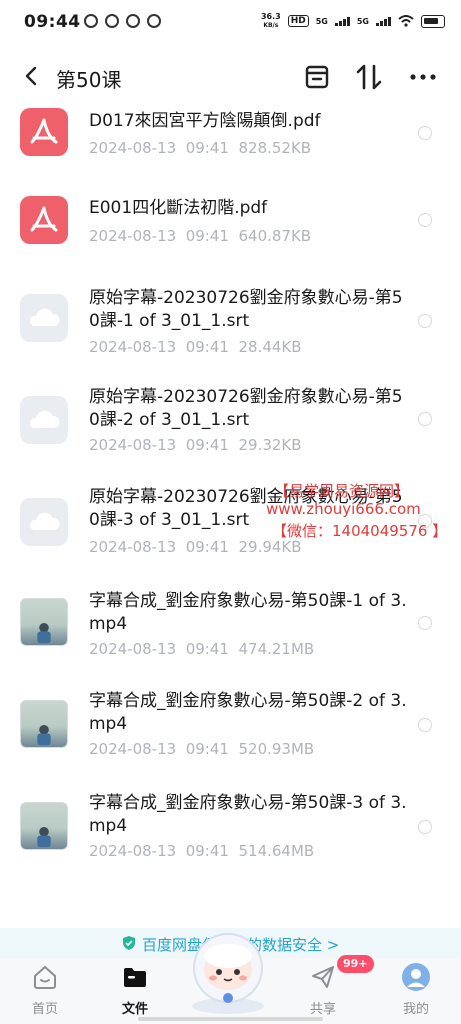 The image size is (461, 1024). What do you see at coordinates (200, 236) in the screenshot?
I see `file-meta: 2024-08-13 09:41 640.87KB` at bounding box center [200, 236].